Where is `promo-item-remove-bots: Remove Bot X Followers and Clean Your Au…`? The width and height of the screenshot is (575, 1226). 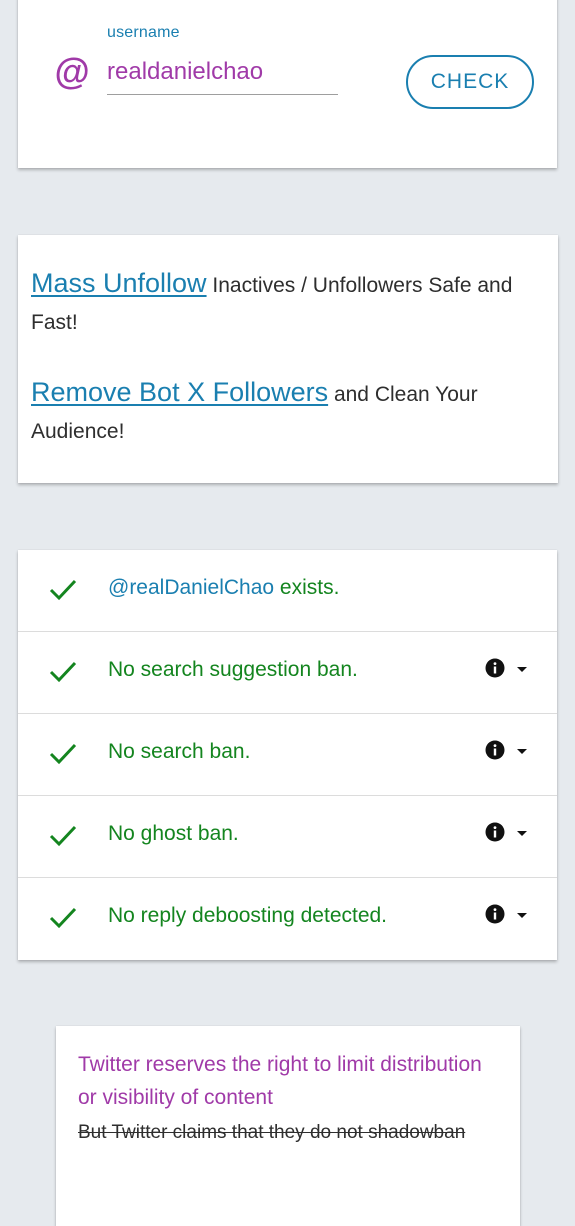 promo-item-remove-bots: Remove Bot X Followers and Clean Your Au… is located at coordinates (276, 412).